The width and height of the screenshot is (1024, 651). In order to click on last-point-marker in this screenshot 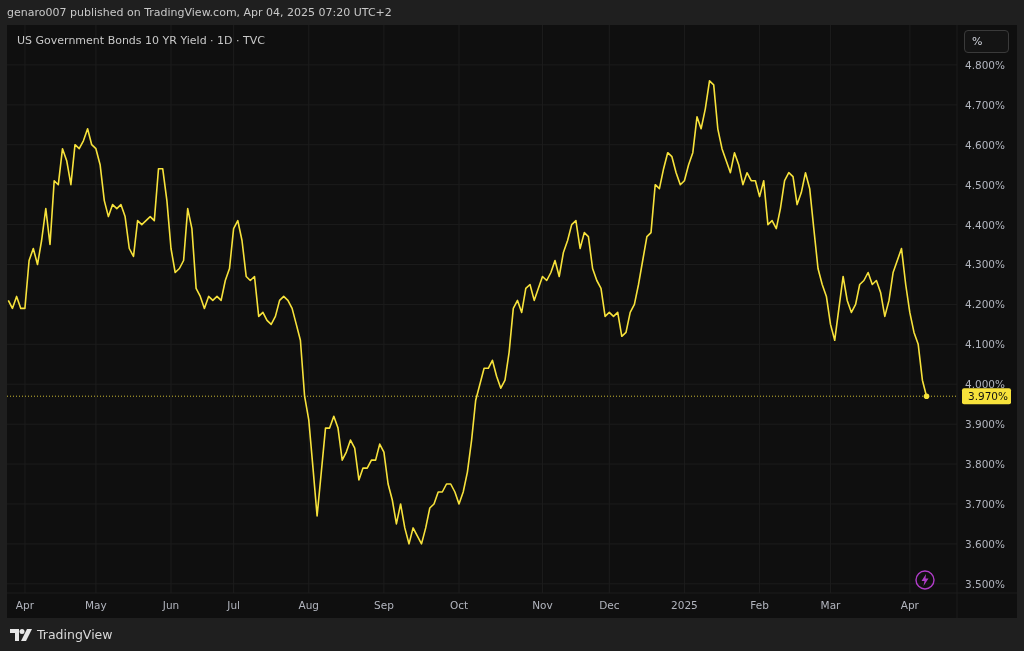, I will do `click(926, 396)`.